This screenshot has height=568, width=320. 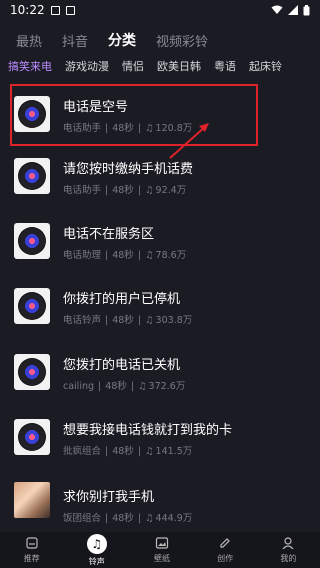 What do you see at coordinates (31, 558) in the screenshot?
I see `nav-label: 推荐` at bounding box center [31, 558].